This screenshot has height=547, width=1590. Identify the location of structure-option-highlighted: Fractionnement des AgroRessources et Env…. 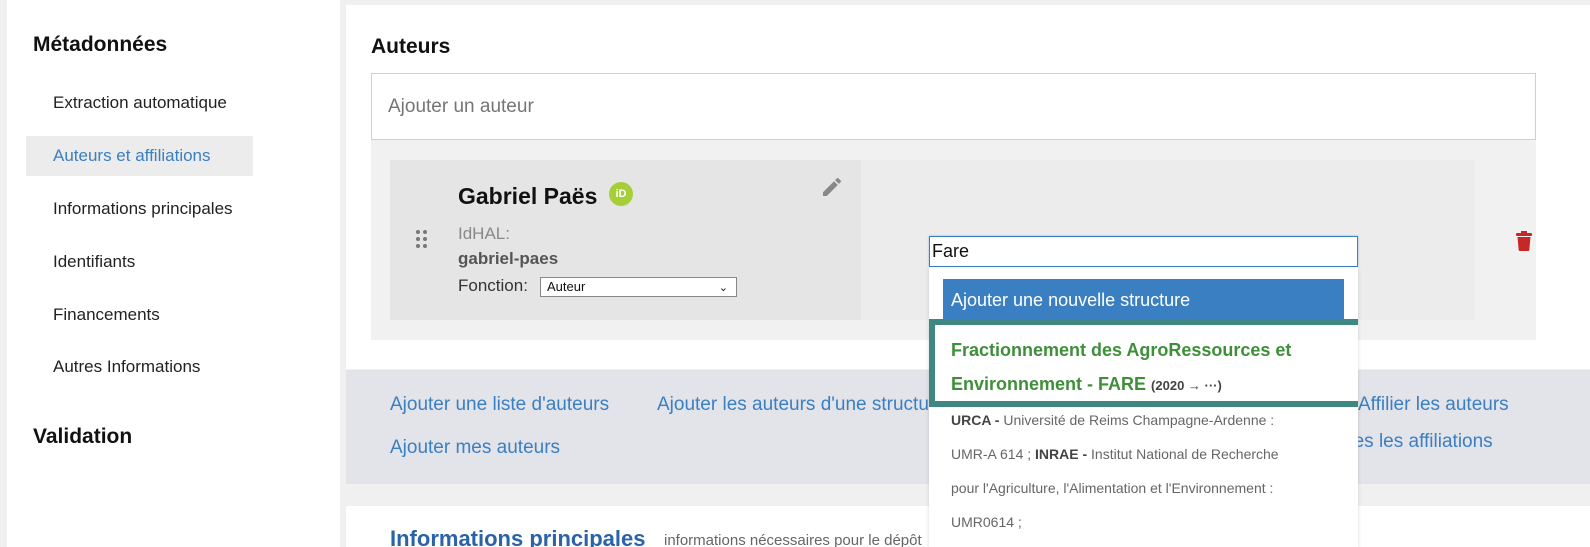
(1143, 363).